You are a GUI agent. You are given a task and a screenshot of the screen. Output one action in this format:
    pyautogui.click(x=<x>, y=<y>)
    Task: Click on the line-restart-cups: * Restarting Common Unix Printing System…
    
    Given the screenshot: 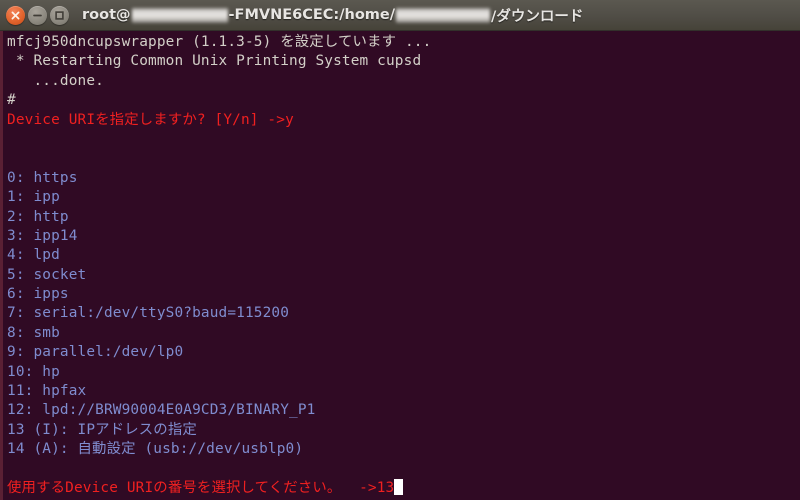 What is the action you would take?
    pyautogui.click(x=214, y=61)
    